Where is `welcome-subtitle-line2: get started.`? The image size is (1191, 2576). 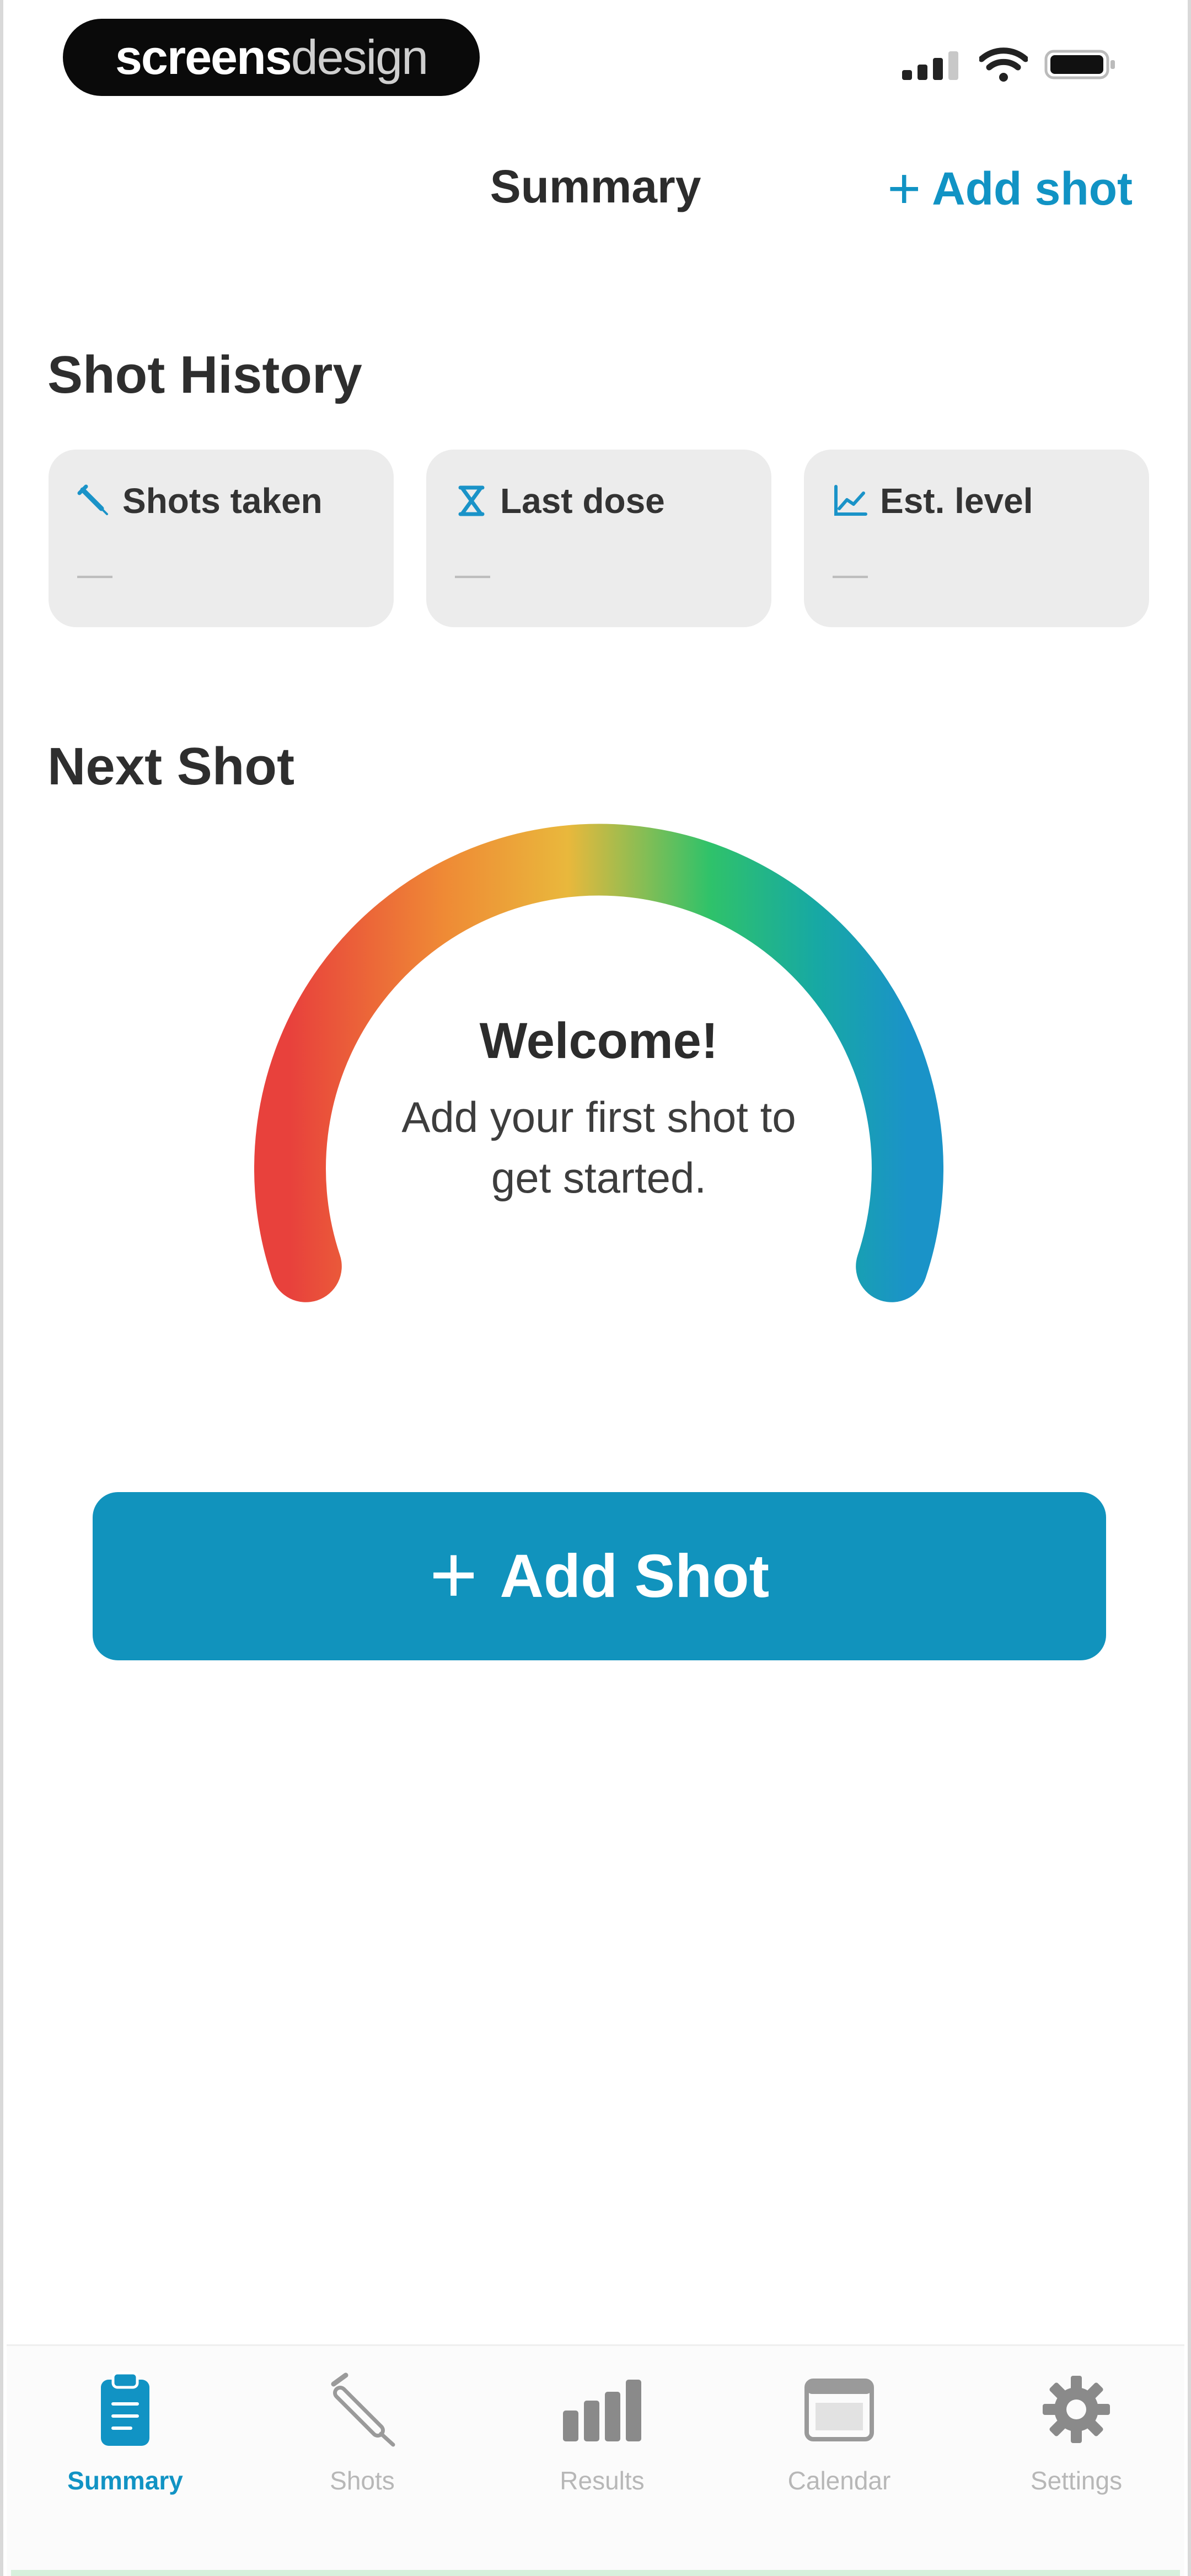
welcome-subtitle-line2: get started. is located at coordinates (599, 1177).